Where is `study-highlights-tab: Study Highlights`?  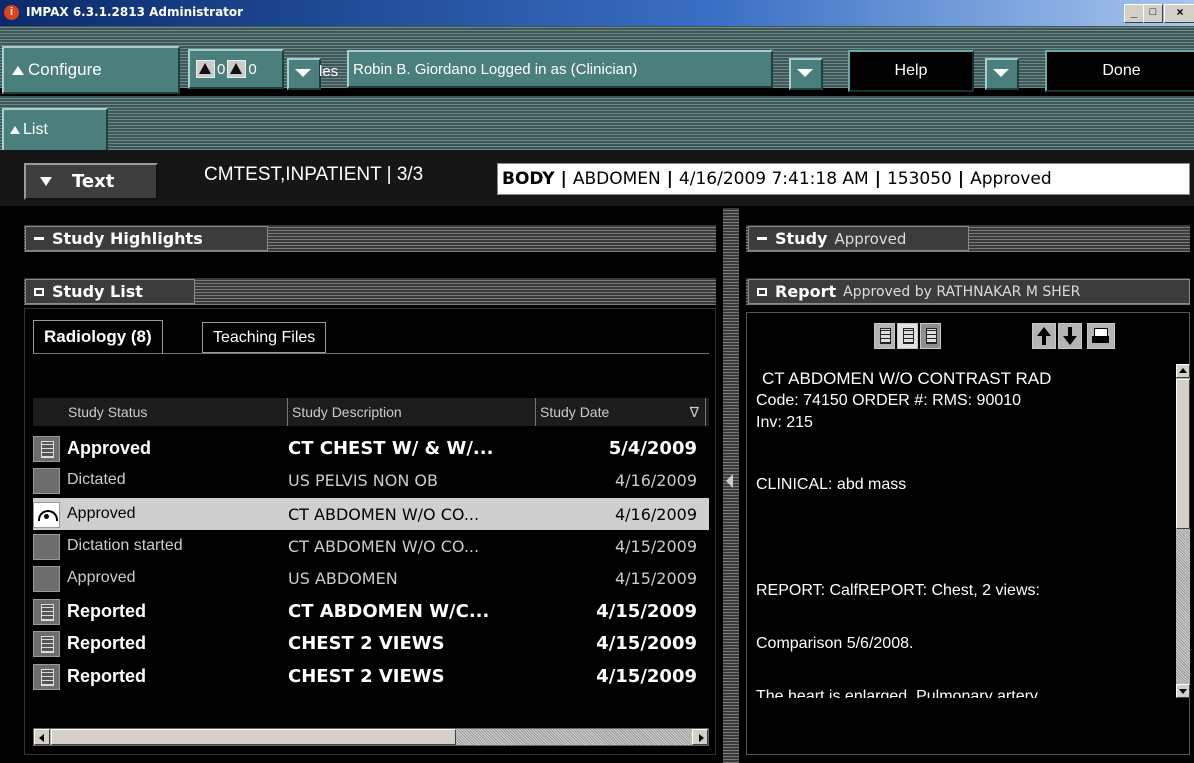 study-highlights-tab: Study Highlights is located at coordinates (146, 238).